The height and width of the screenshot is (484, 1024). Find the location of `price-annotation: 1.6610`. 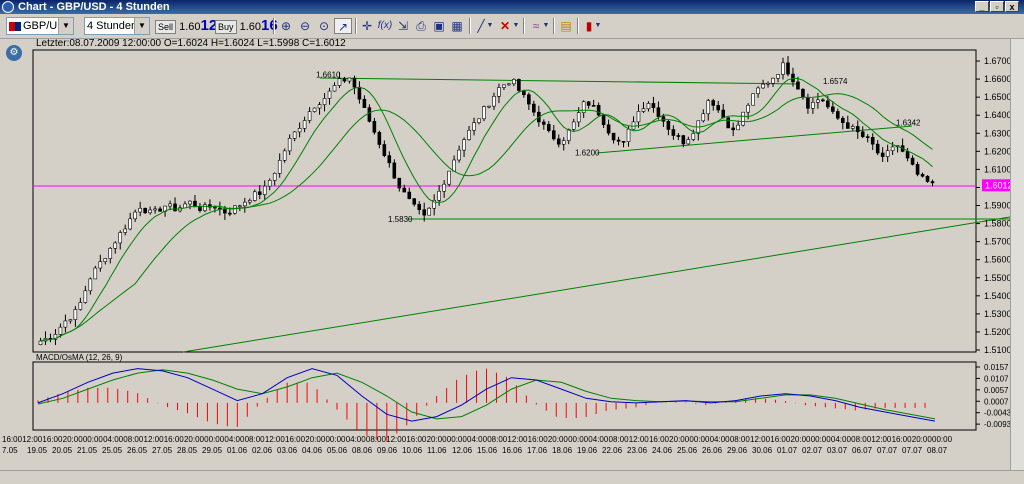

price-annotation: 1.6610 is located at coordinates (328, 74).